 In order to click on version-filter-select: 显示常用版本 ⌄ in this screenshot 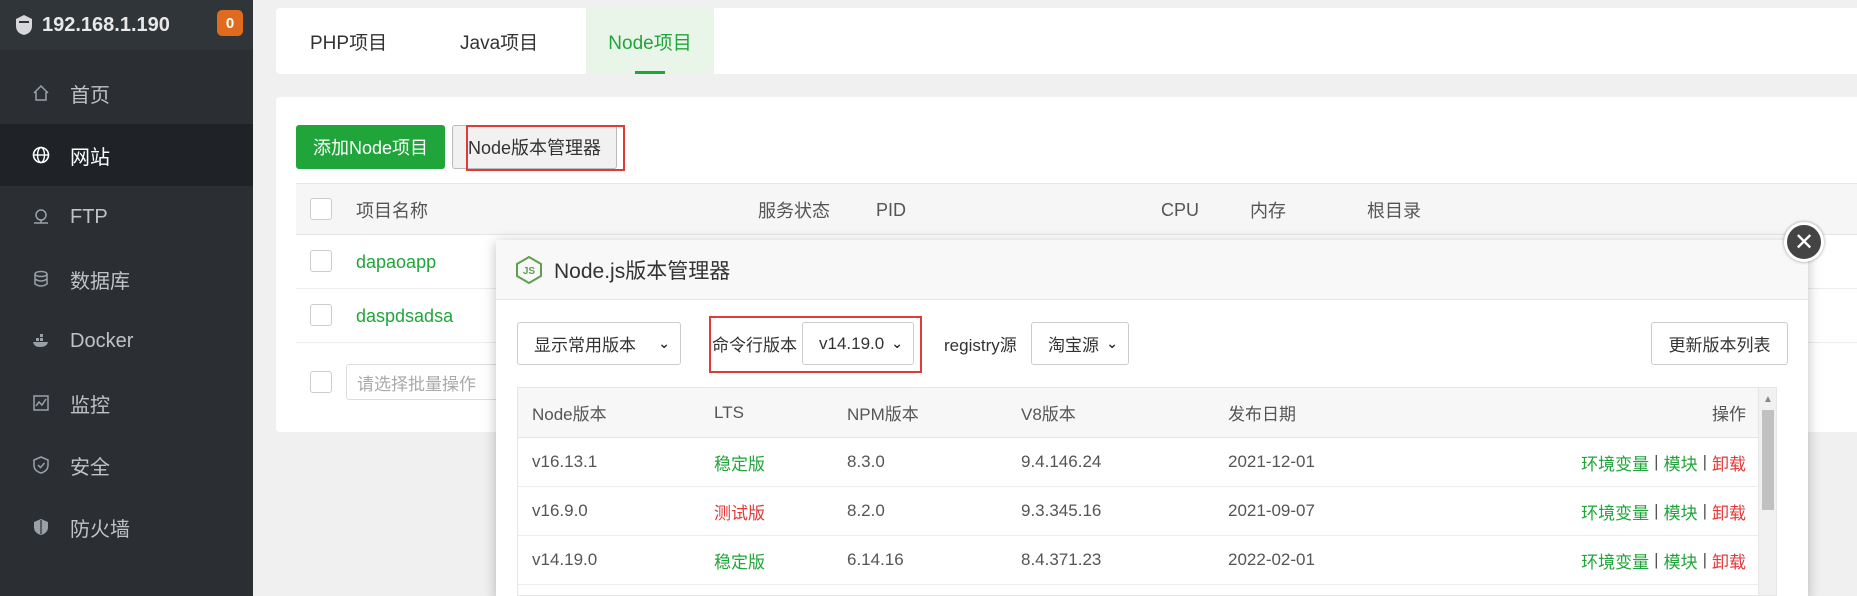, I will do `click(599, 343)`.